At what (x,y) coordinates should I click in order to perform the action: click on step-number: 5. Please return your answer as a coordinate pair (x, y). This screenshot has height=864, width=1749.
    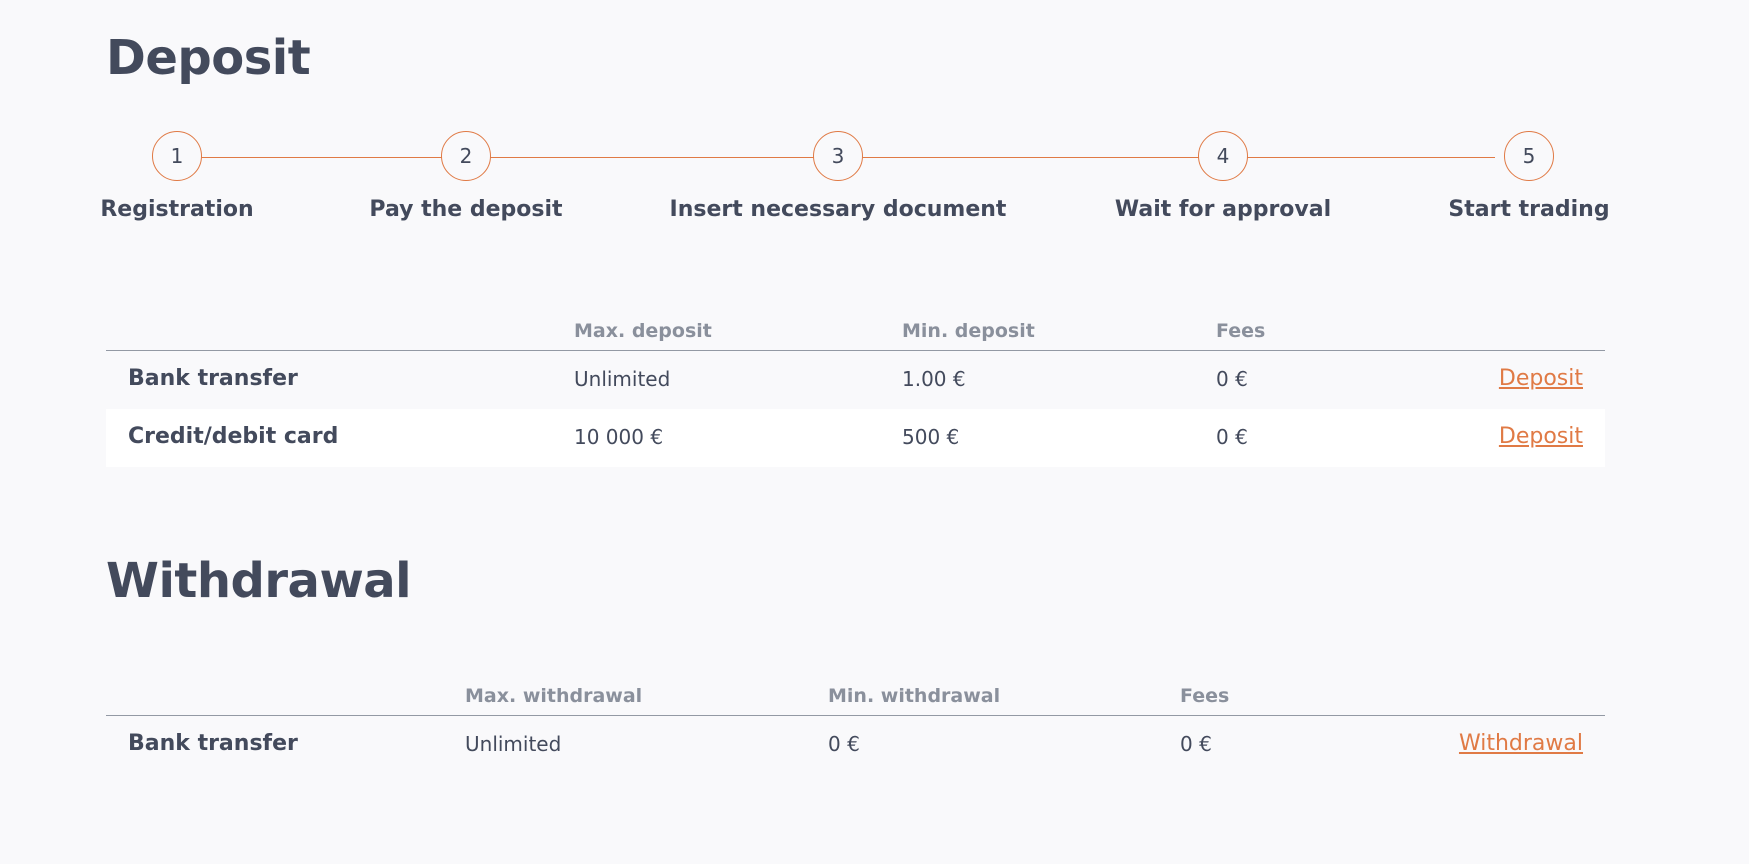
    Looking at the image, I should click on (1529, 156).